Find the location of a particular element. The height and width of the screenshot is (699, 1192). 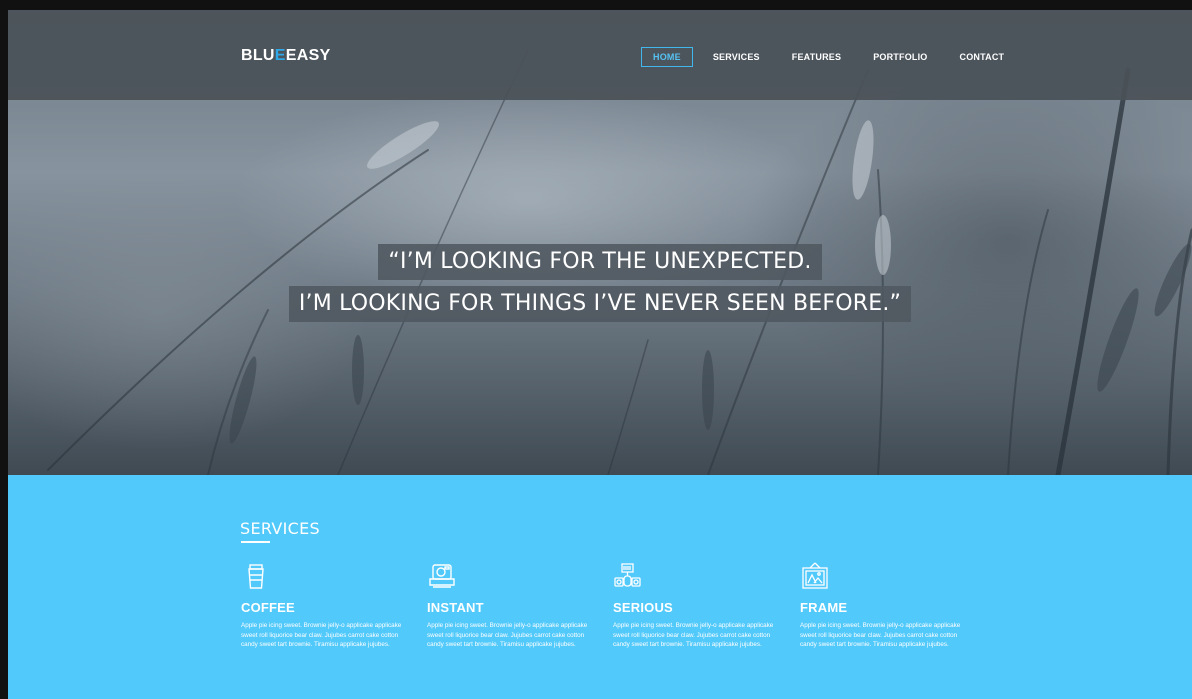

brand-logo: BLUEEASY is located at coordinates (286, 56).